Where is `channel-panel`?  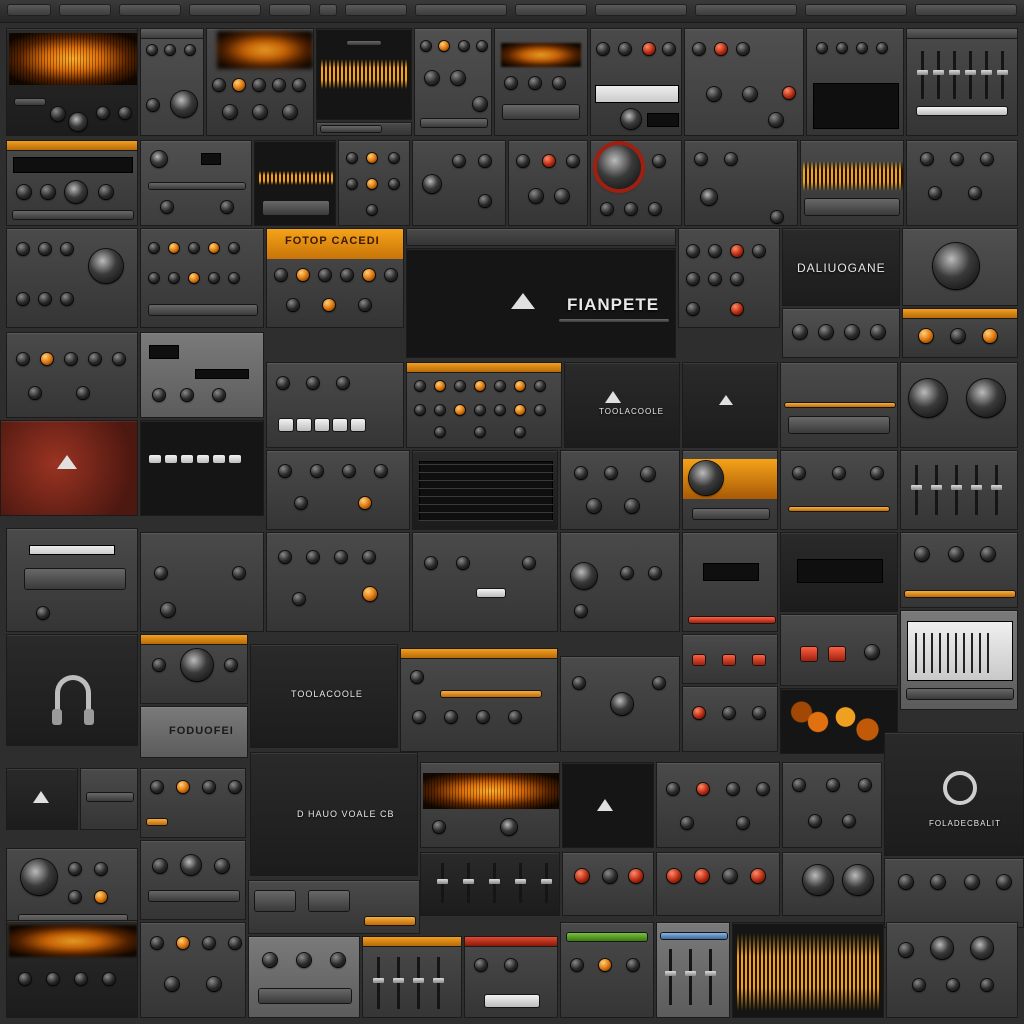
channel-panel is located at coordinates (729, 278).